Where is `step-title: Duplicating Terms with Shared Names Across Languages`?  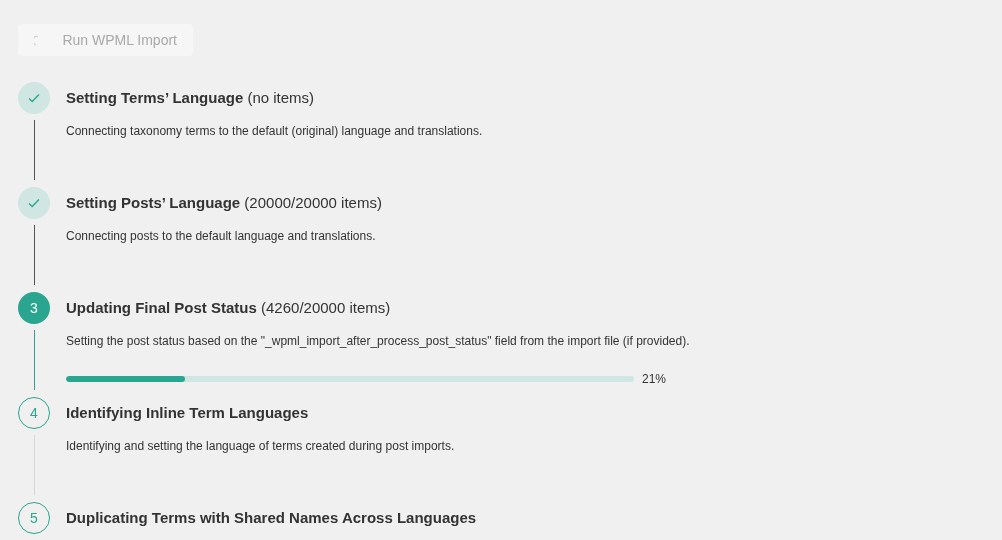
step-title: Duplicating Terms with Shared Names Across Languages is located at coordinates (271, 517).